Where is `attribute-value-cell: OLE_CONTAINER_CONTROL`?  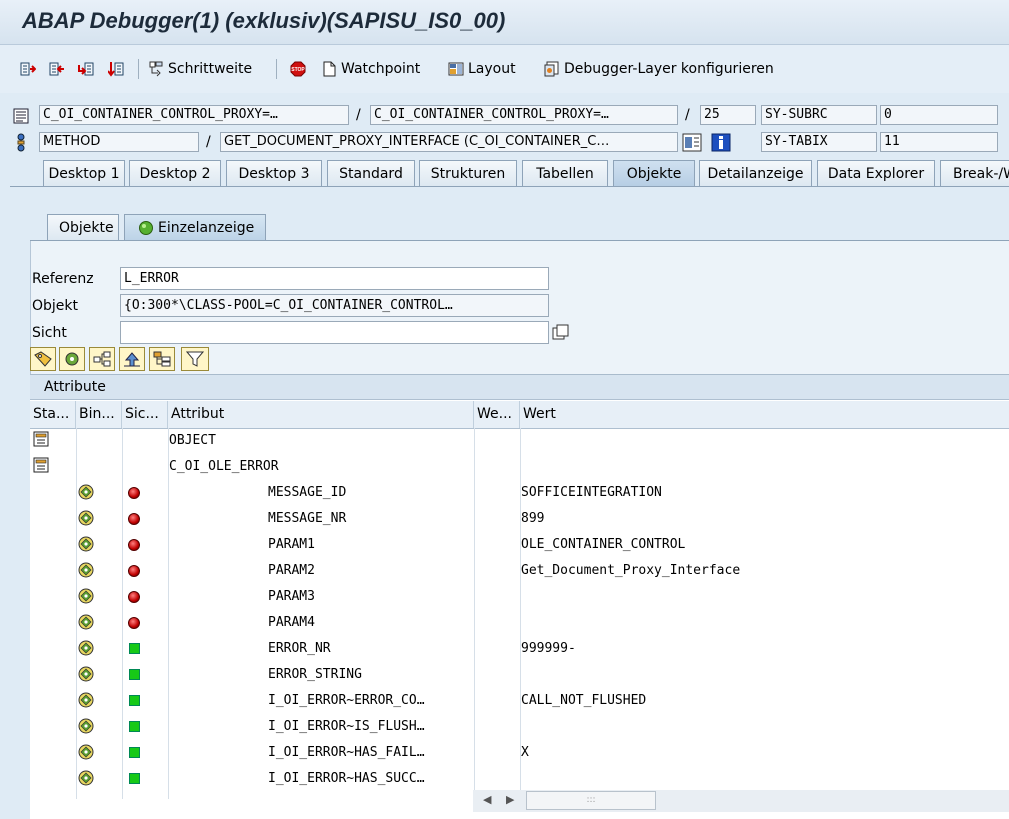 attribute-value-cell: OLE_CONTAINER_CONTROL is located at coordinates (761, 545).